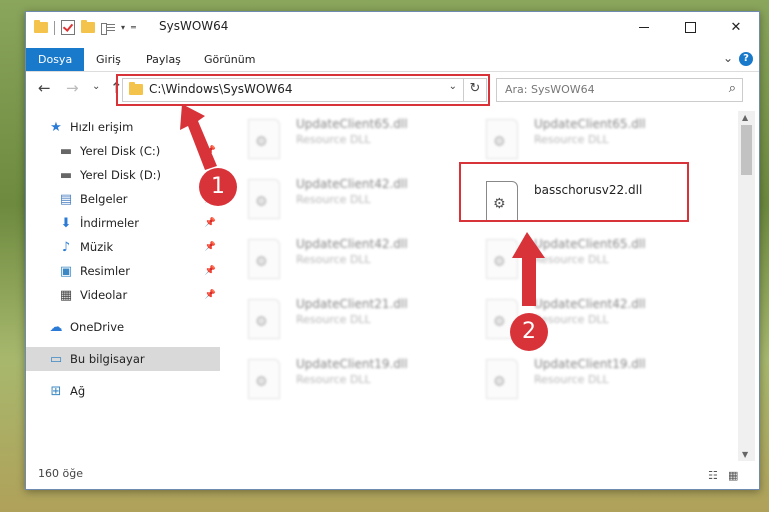  Describe the element at coordinates (218, 187) in the screenshot. I see `step-badge-1: 1` at that location.